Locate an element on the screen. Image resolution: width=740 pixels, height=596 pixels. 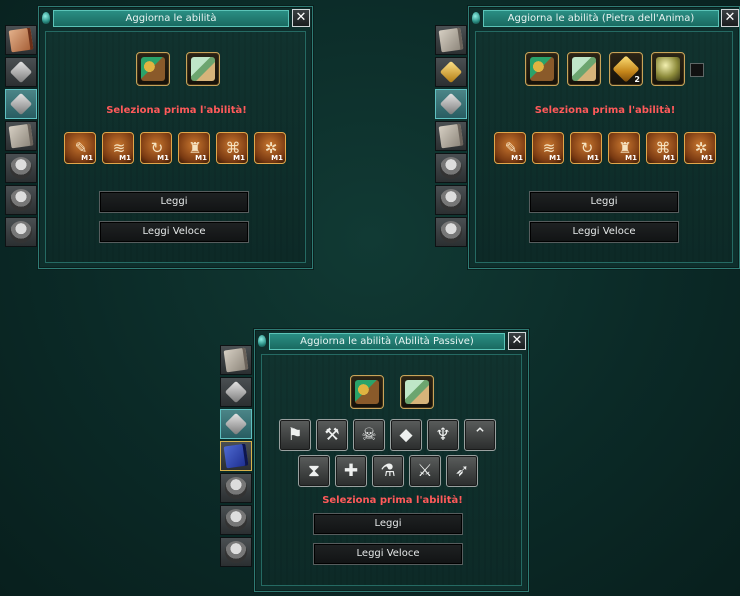
window-title: Aggiorna le abilità is located at coordinates (171, 18).